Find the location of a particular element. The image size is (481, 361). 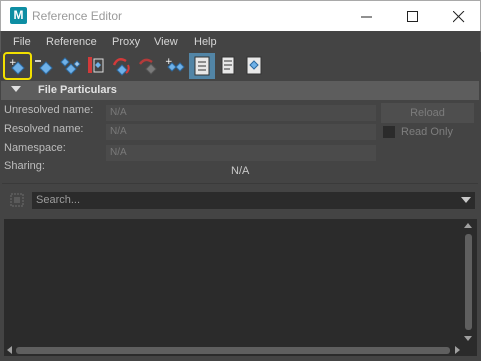

close-icon is located at coordinates (459, 17).